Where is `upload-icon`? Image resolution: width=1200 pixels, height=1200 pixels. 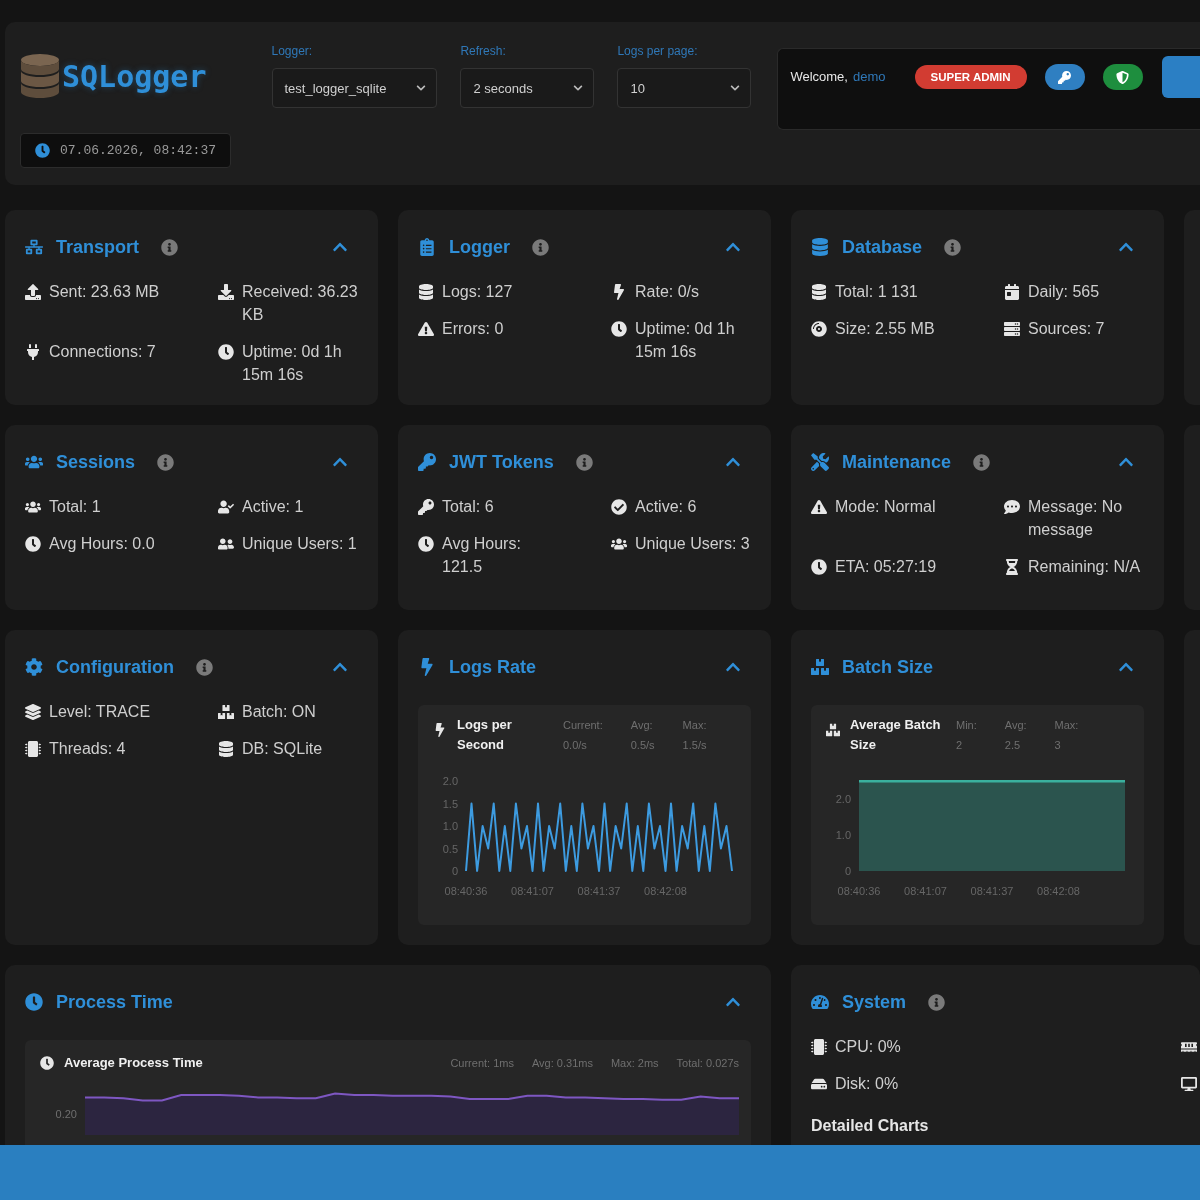
upload-icon is located at coordinates (33, 292).